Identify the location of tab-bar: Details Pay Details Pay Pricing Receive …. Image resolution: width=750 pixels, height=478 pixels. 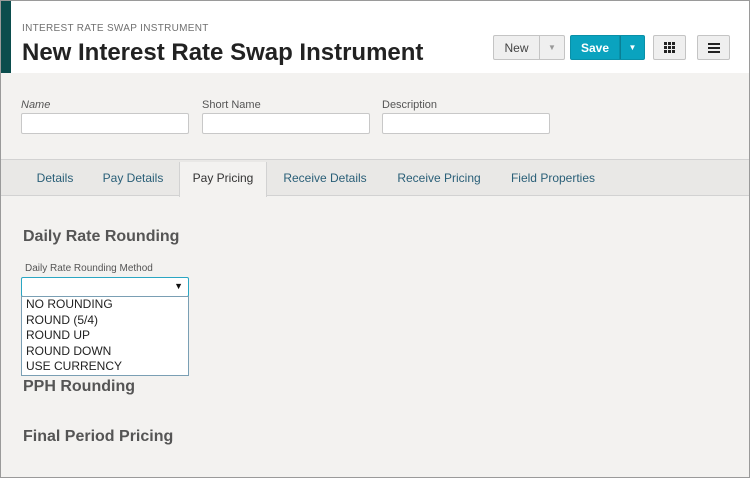
(375, 178).